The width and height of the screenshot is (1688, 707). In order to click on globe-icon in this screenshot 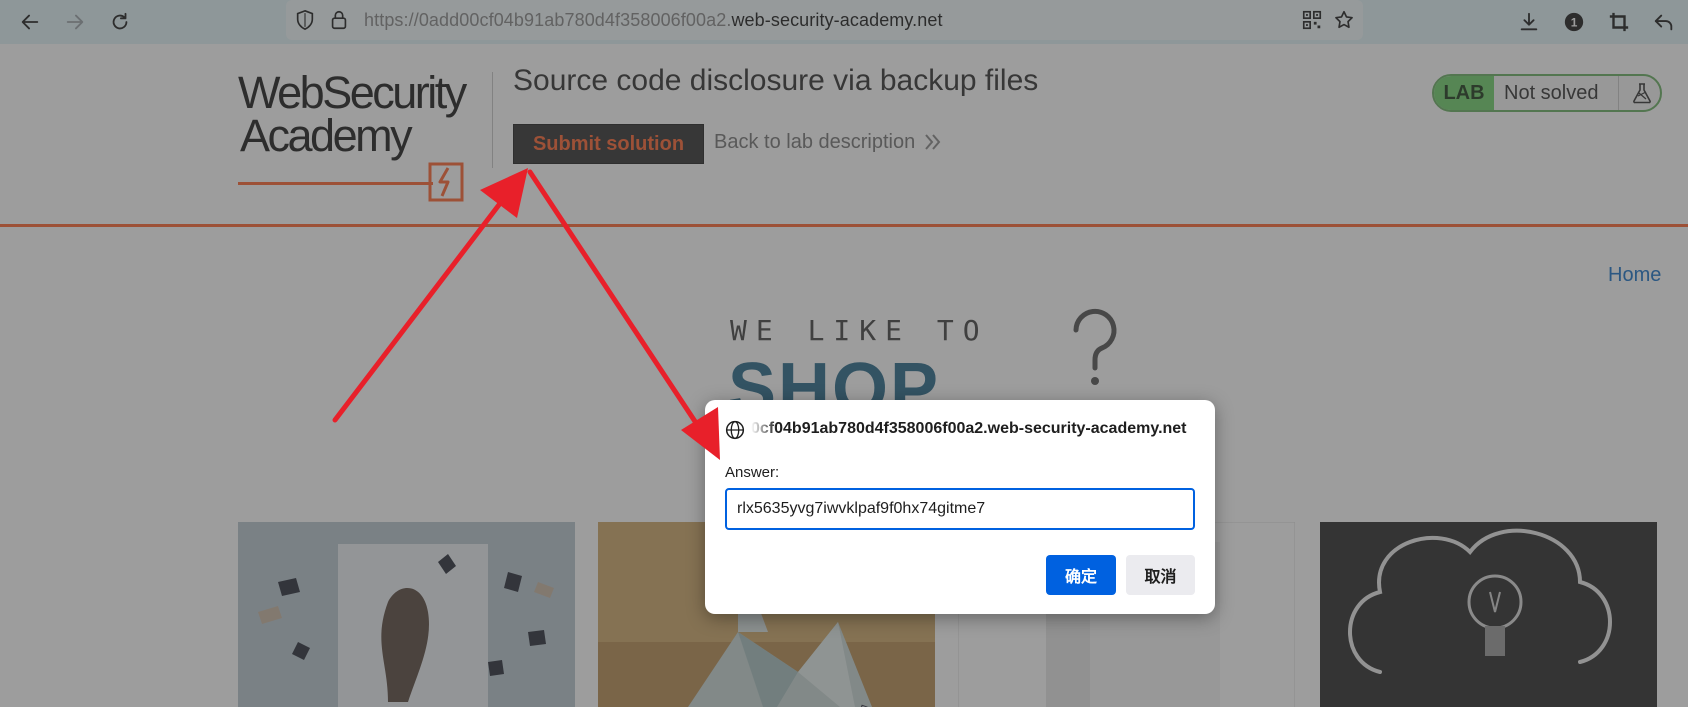, I will do `click(735, 430)`.